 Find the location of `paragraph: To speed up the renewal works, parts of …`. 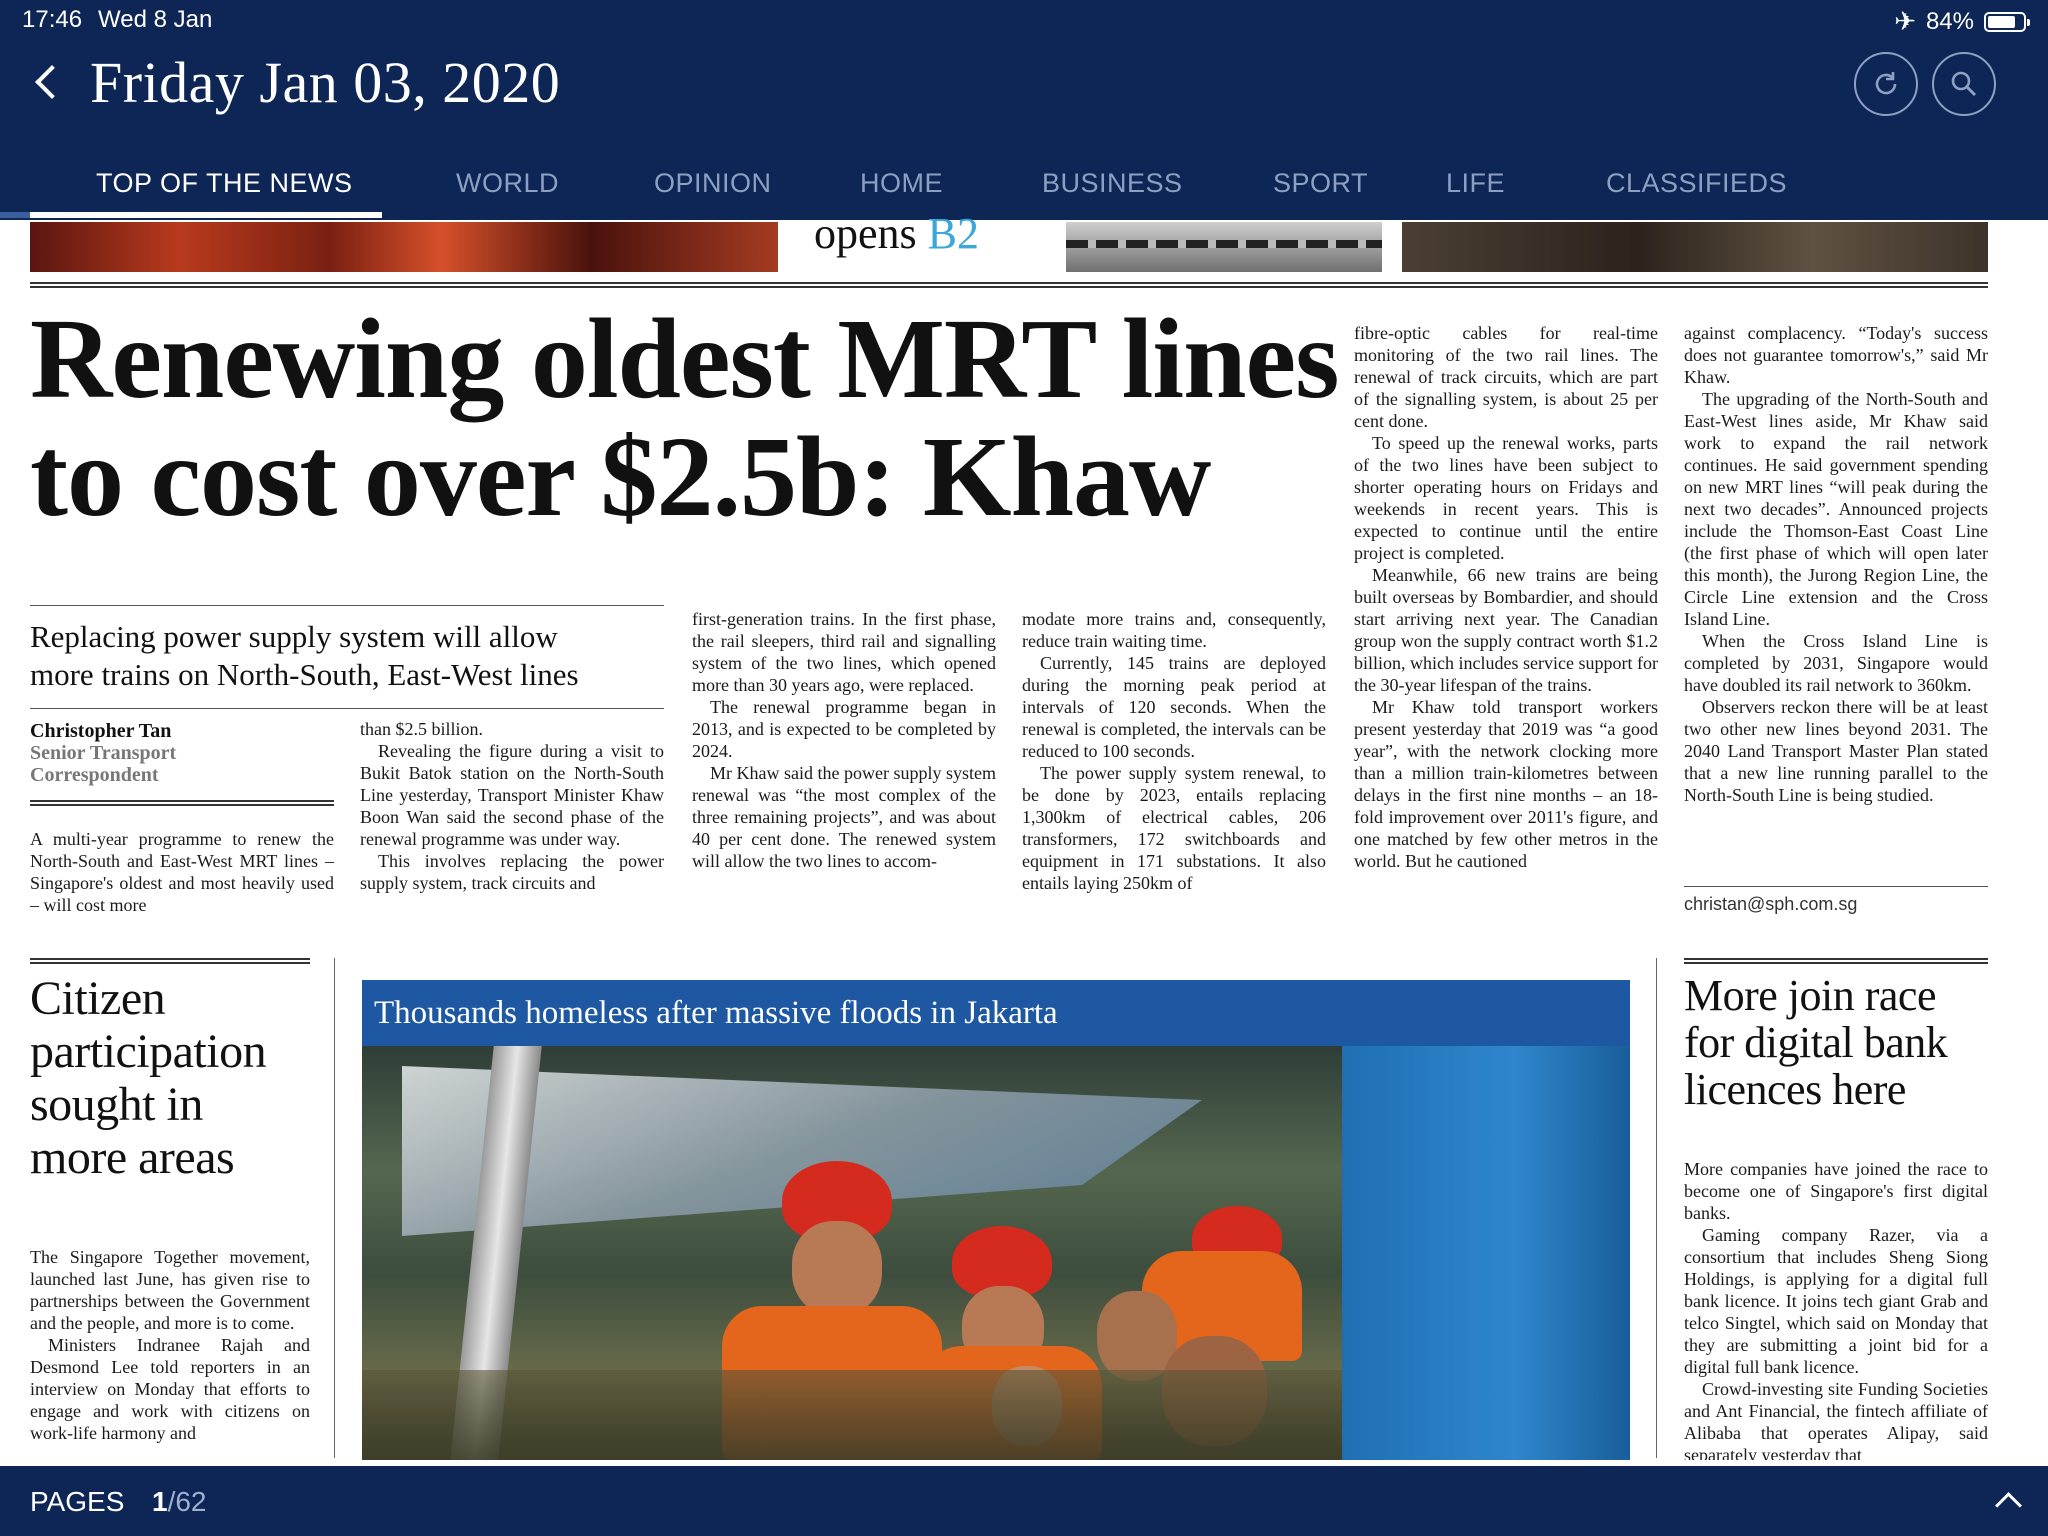

paragraph: To speed up the renewal works, parts of … is located at coordinates (1506, 498).